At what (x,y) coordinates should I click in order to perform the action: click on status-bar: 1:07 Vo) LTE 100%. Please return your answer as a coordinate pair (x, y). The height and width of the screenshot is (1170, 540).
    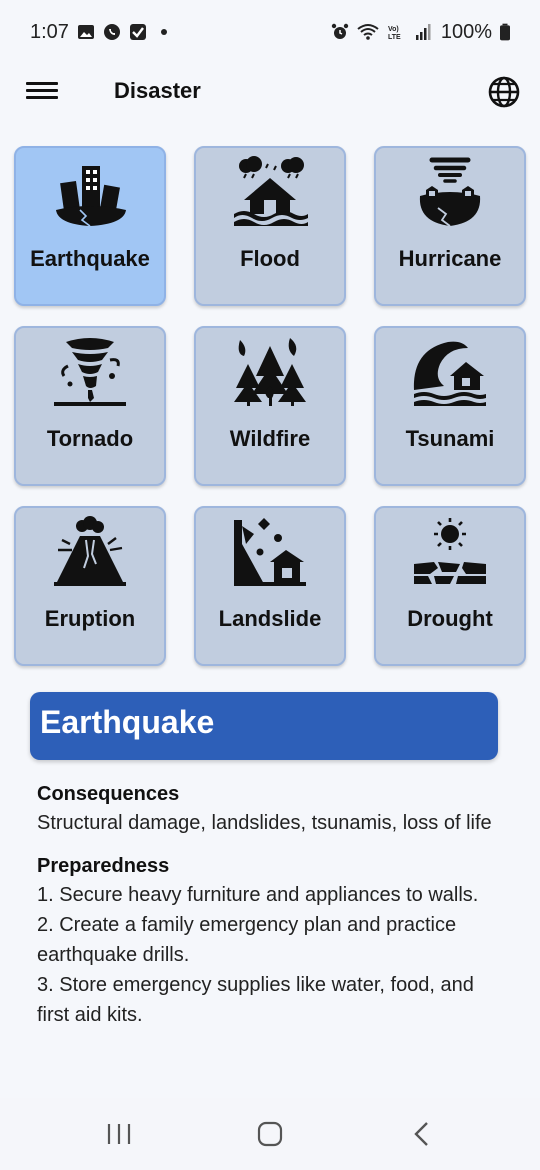
    Looking at the image, I should click on (270, 32).